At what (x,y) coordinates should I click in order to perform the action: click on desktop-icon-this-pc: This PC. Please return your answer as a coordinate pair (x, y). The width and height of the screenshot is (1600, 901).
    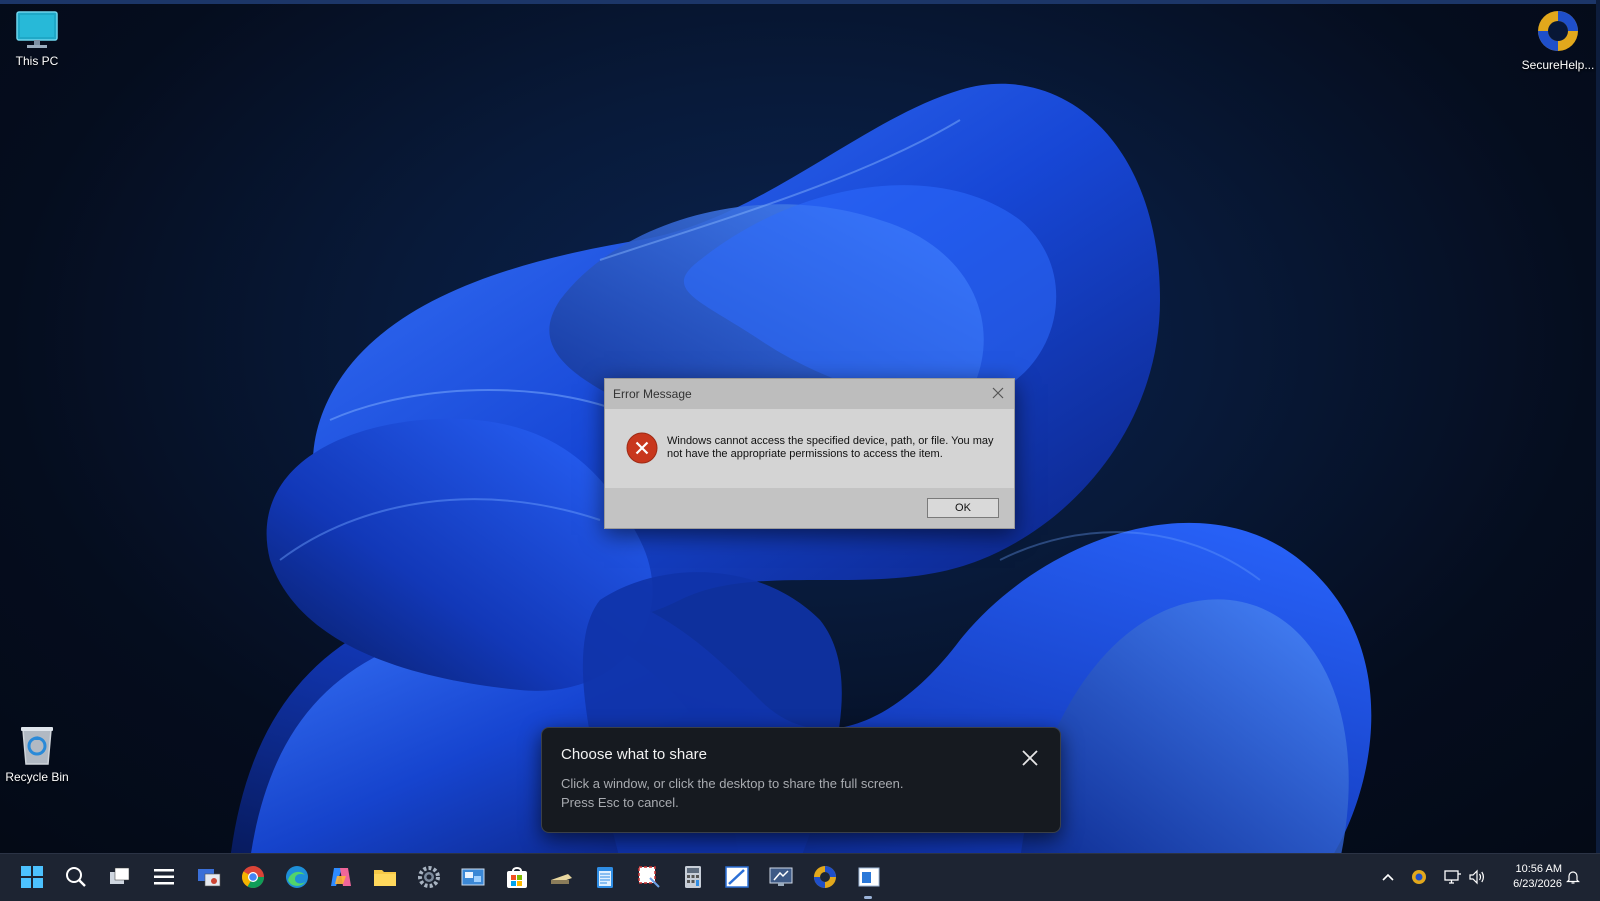
    Looking at the image, I should click on (38, 39).